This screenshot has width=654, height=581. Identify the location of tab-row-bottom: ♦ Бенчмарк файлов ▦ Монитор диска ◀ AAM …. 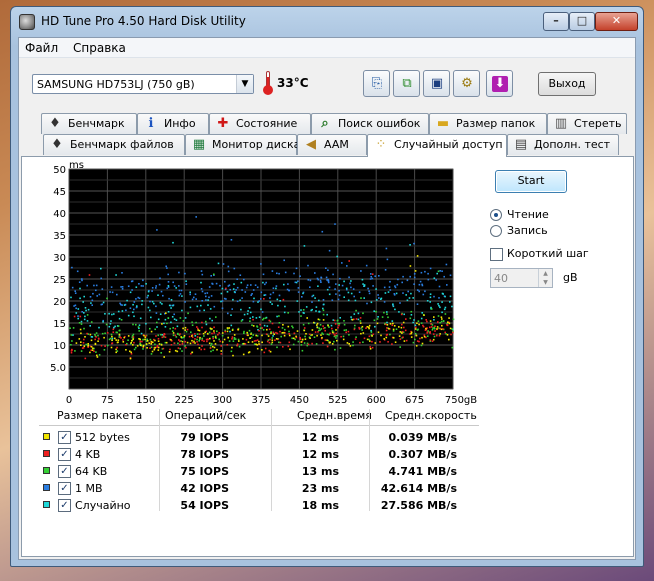
(327, 145).